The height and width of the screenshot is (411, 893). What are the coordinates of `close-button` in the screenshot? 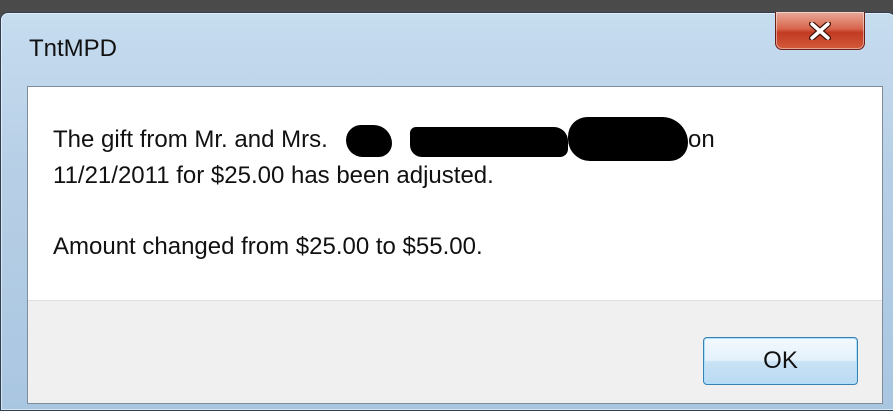 It's located at (820, 31).